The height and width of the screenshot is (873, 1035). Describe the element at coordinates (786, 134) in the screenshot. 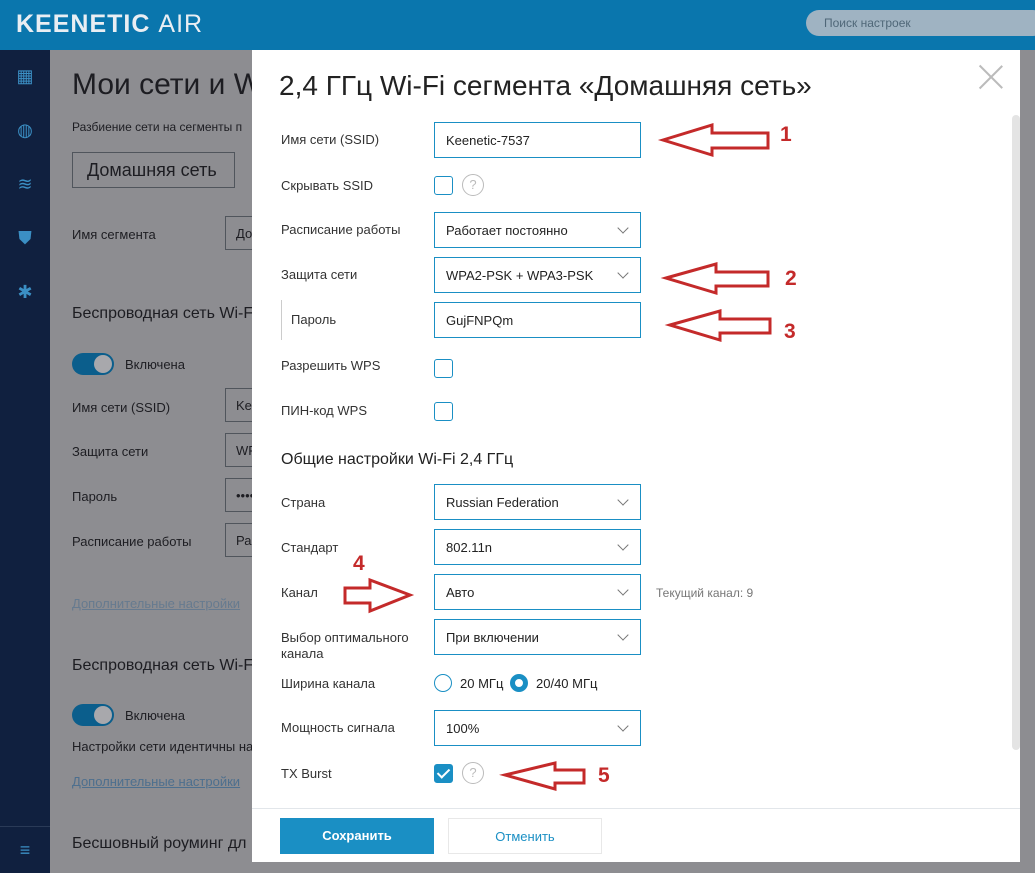

I see `annotation-1: 1` at that location.